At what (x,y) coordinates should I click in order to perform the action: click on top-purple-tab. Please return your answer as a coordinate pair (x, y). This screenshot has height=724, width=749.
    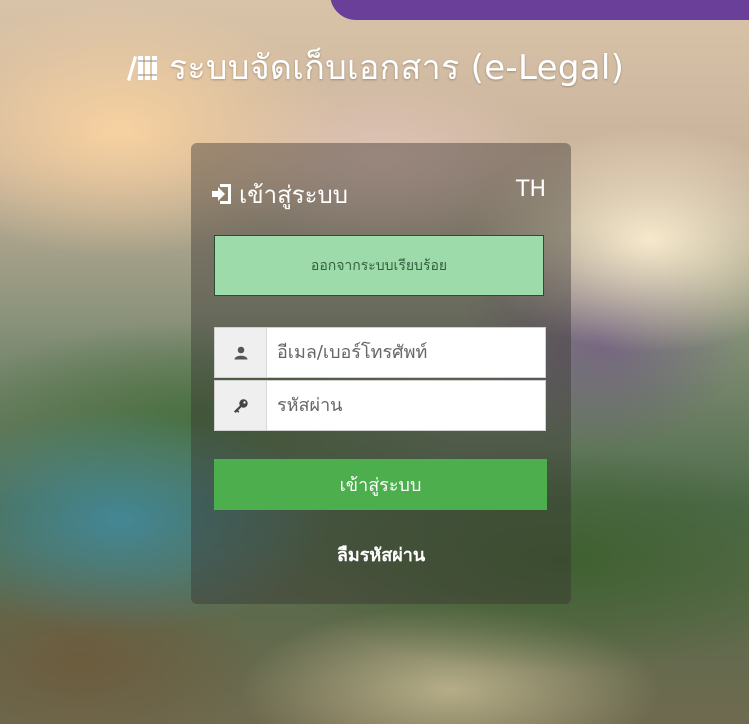
    Looking at the image, I should click on (539, 10).